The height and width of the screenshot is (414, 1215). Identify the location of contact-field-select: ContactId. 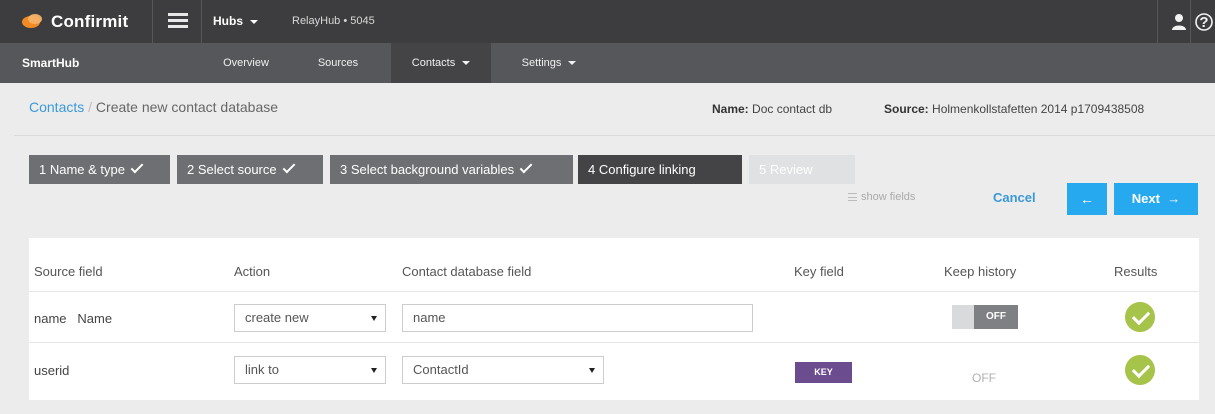
(503, 370).